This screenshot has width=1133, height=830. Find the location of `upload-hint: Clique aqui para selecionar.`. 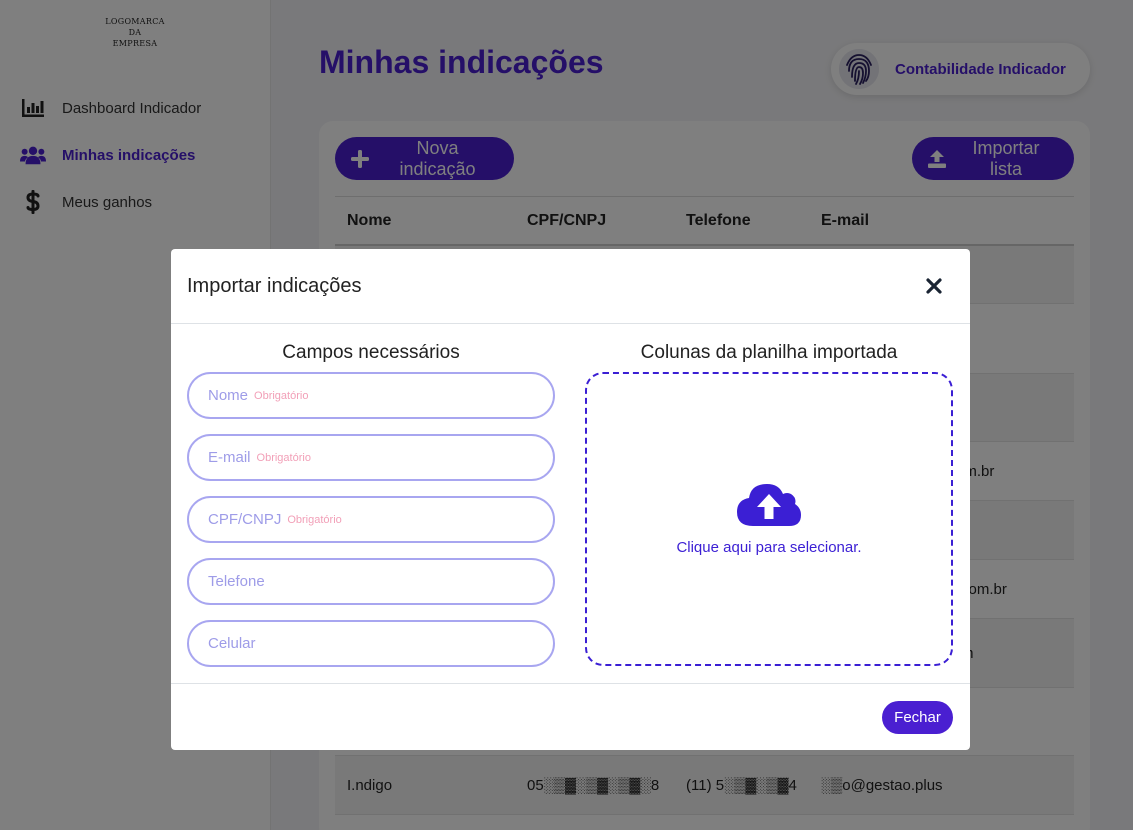

upload-hint: Clique aqui para selecionar. is located at coordinates (769, 547).